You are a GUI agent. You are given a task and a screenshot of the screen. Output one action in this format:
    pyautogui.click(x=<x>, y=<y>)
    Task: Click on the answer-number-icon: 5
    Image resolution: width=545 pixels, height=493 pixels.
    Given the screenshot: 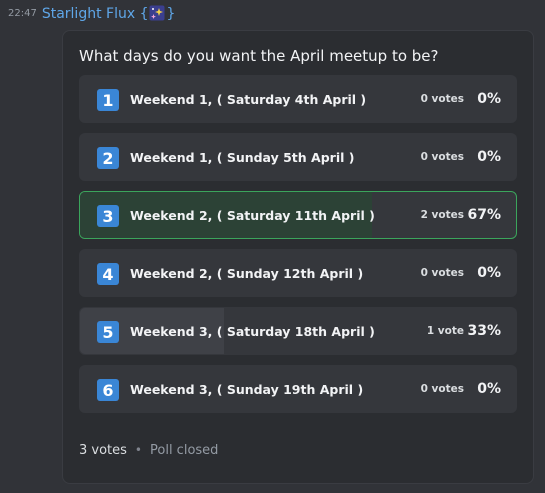 What is the action you would take?
    pyautogui.click(x=108, y=332)
    